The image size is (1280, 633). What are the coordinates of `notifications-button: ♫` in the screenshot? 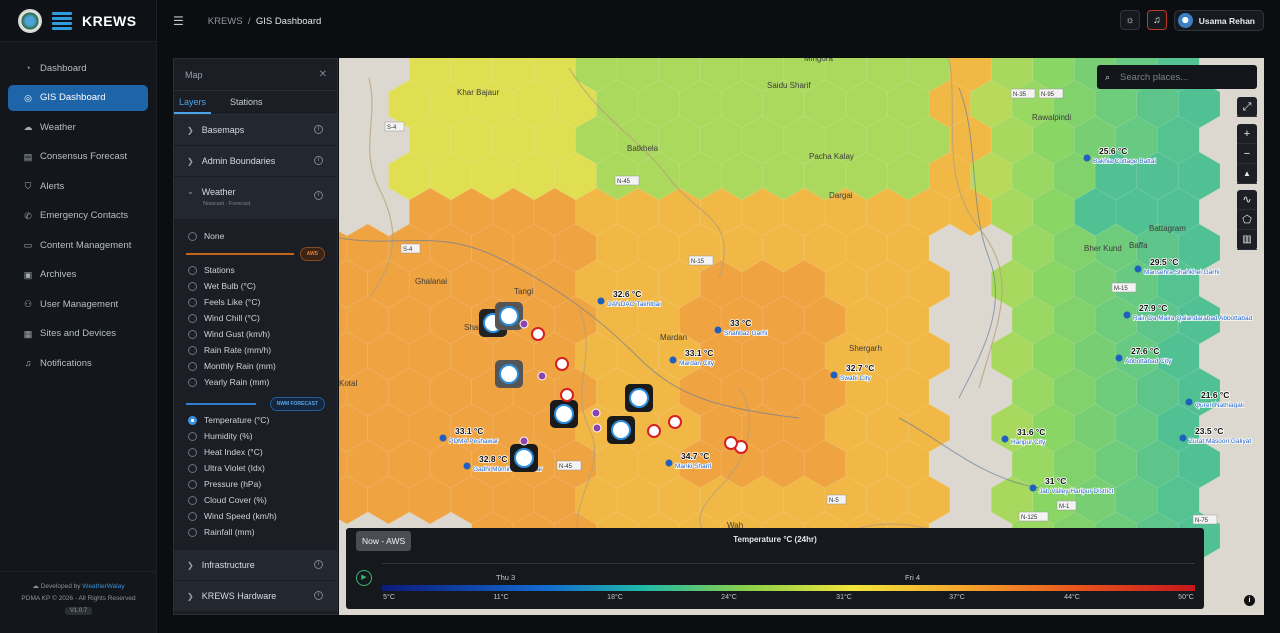 It's located at (1157, 20).